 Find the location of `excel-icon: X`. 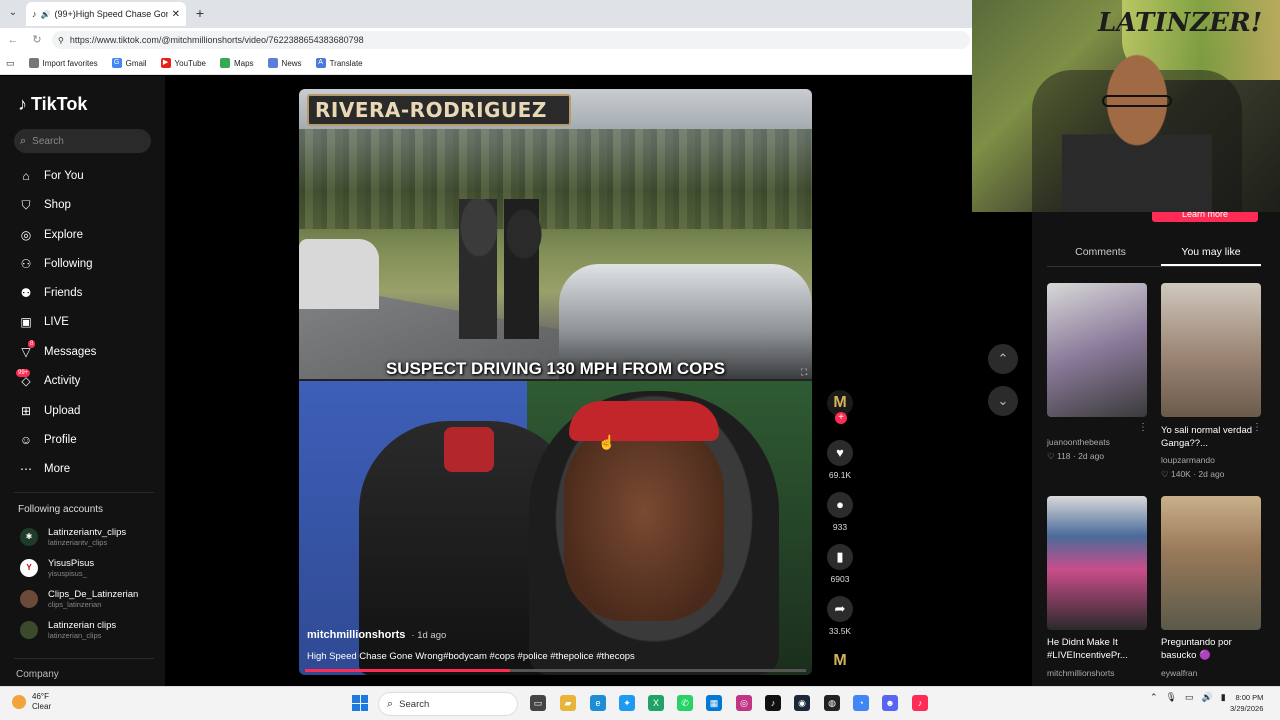

excel-icon: X is located at coordinates (656, 703).